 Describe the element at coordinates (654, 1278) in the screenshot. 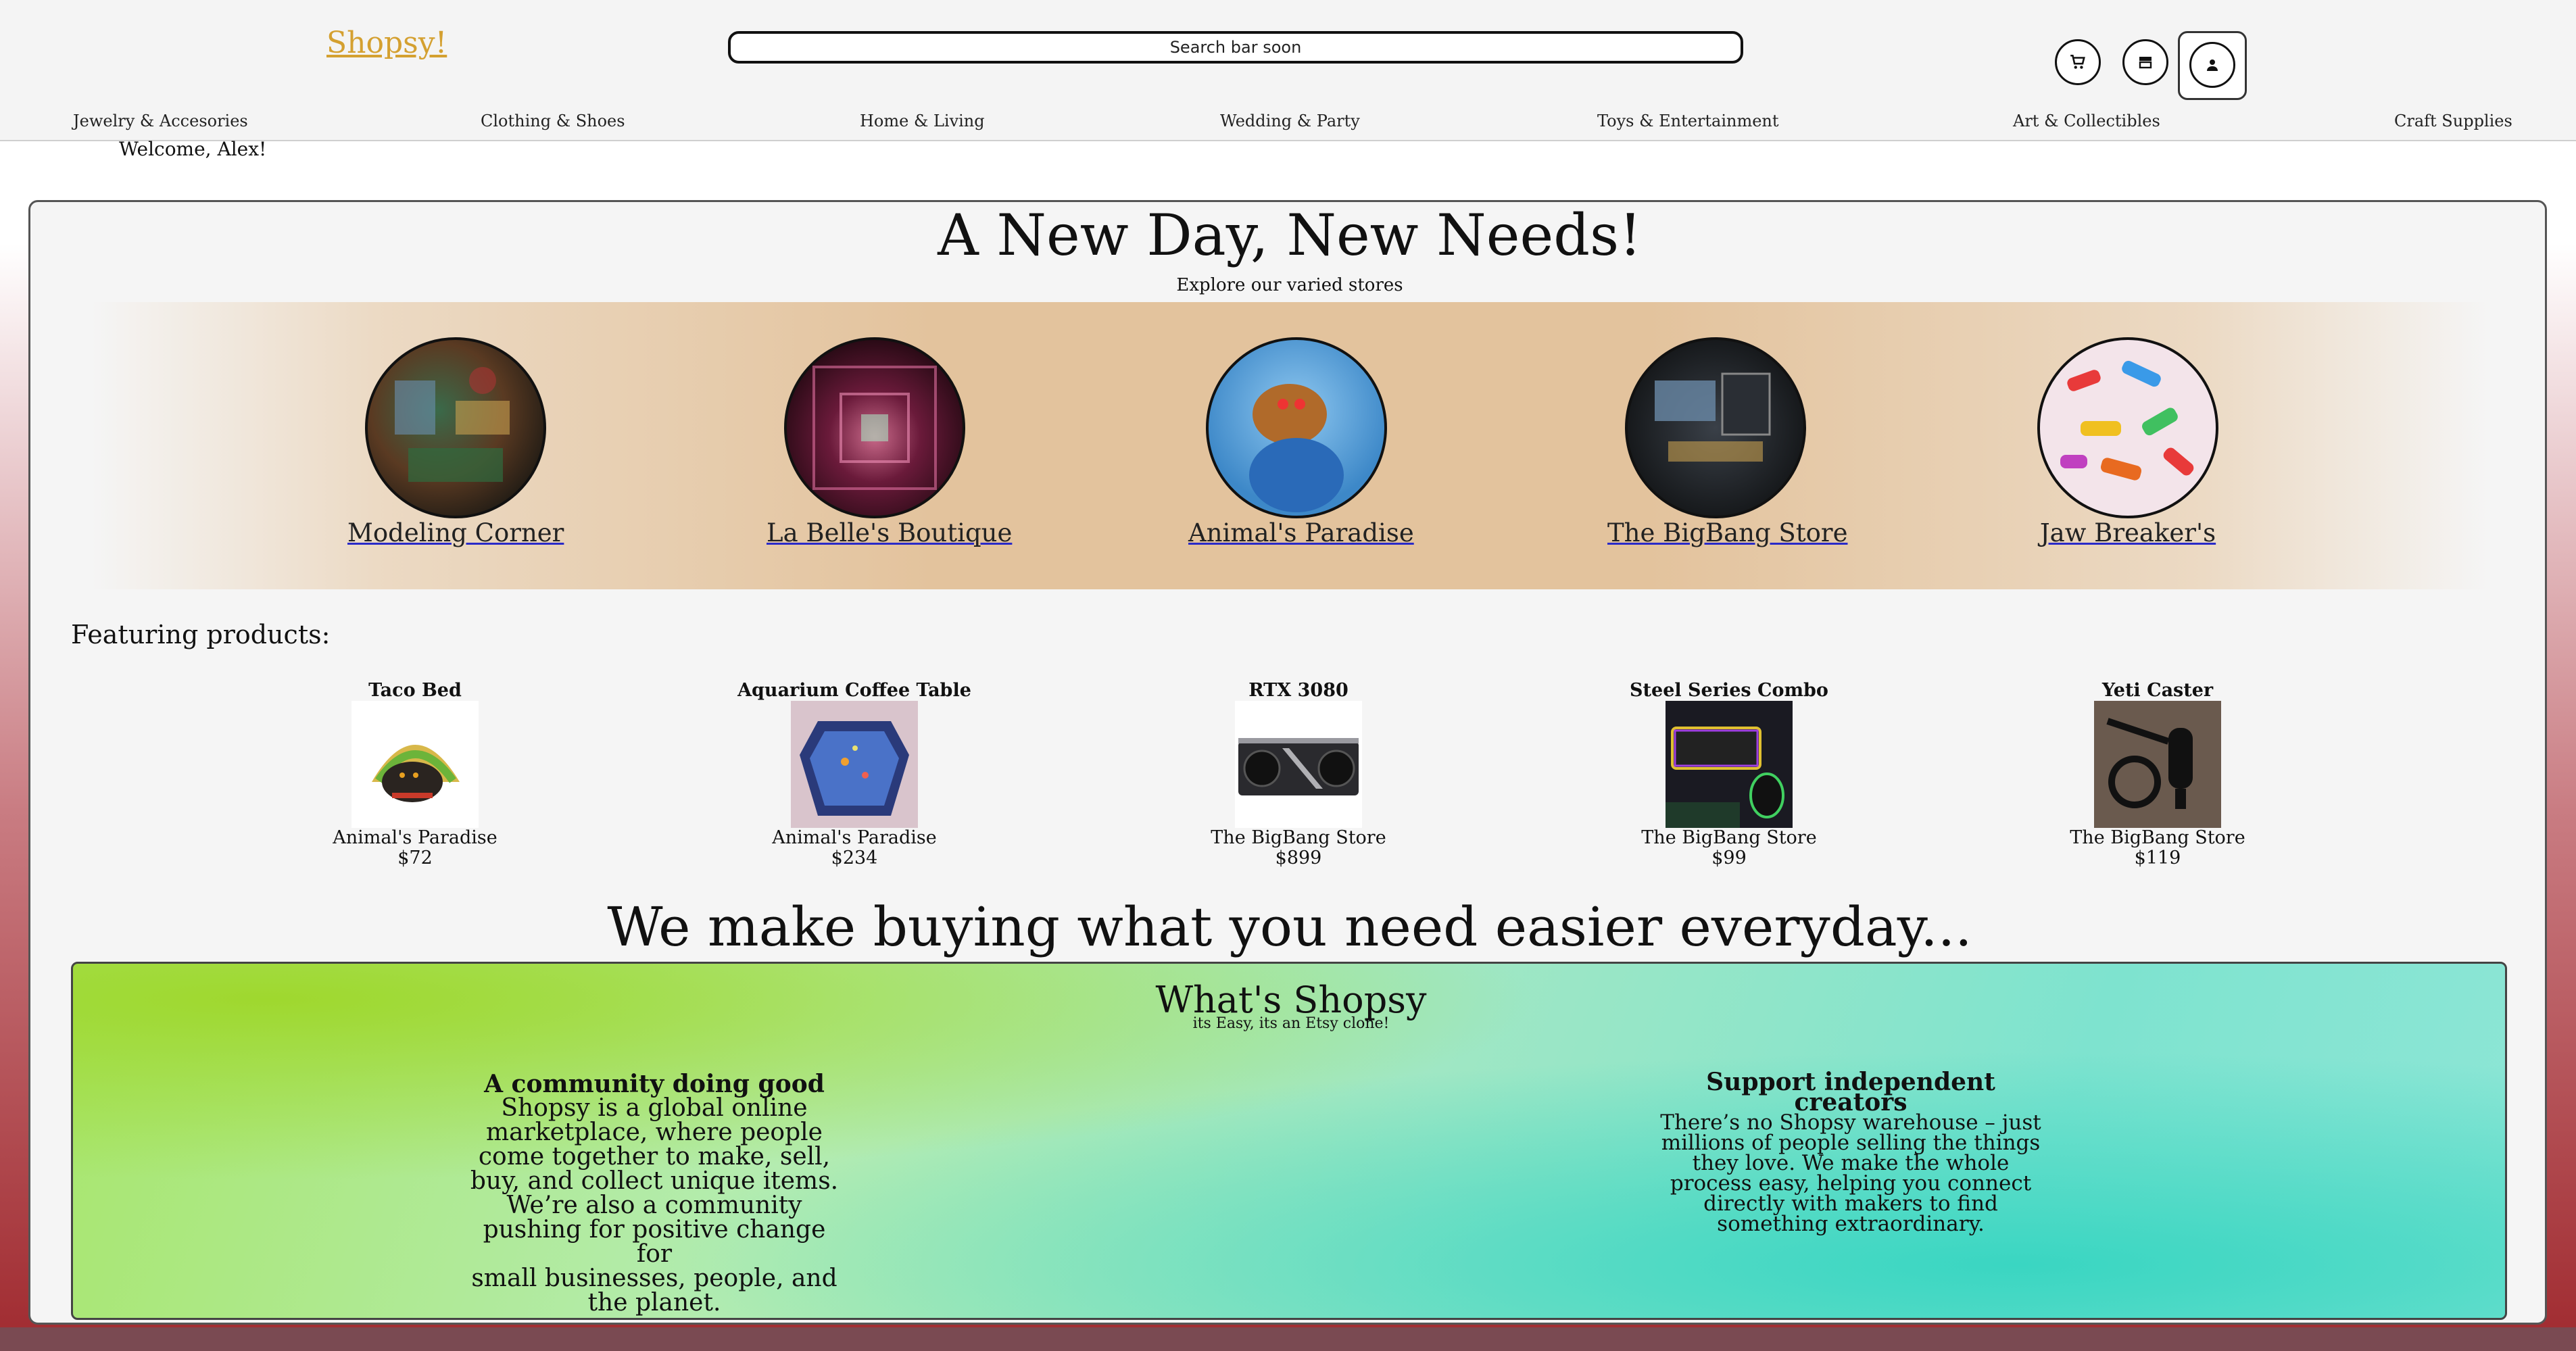

I see `community-text-line: small businesses, people, and` at that location.